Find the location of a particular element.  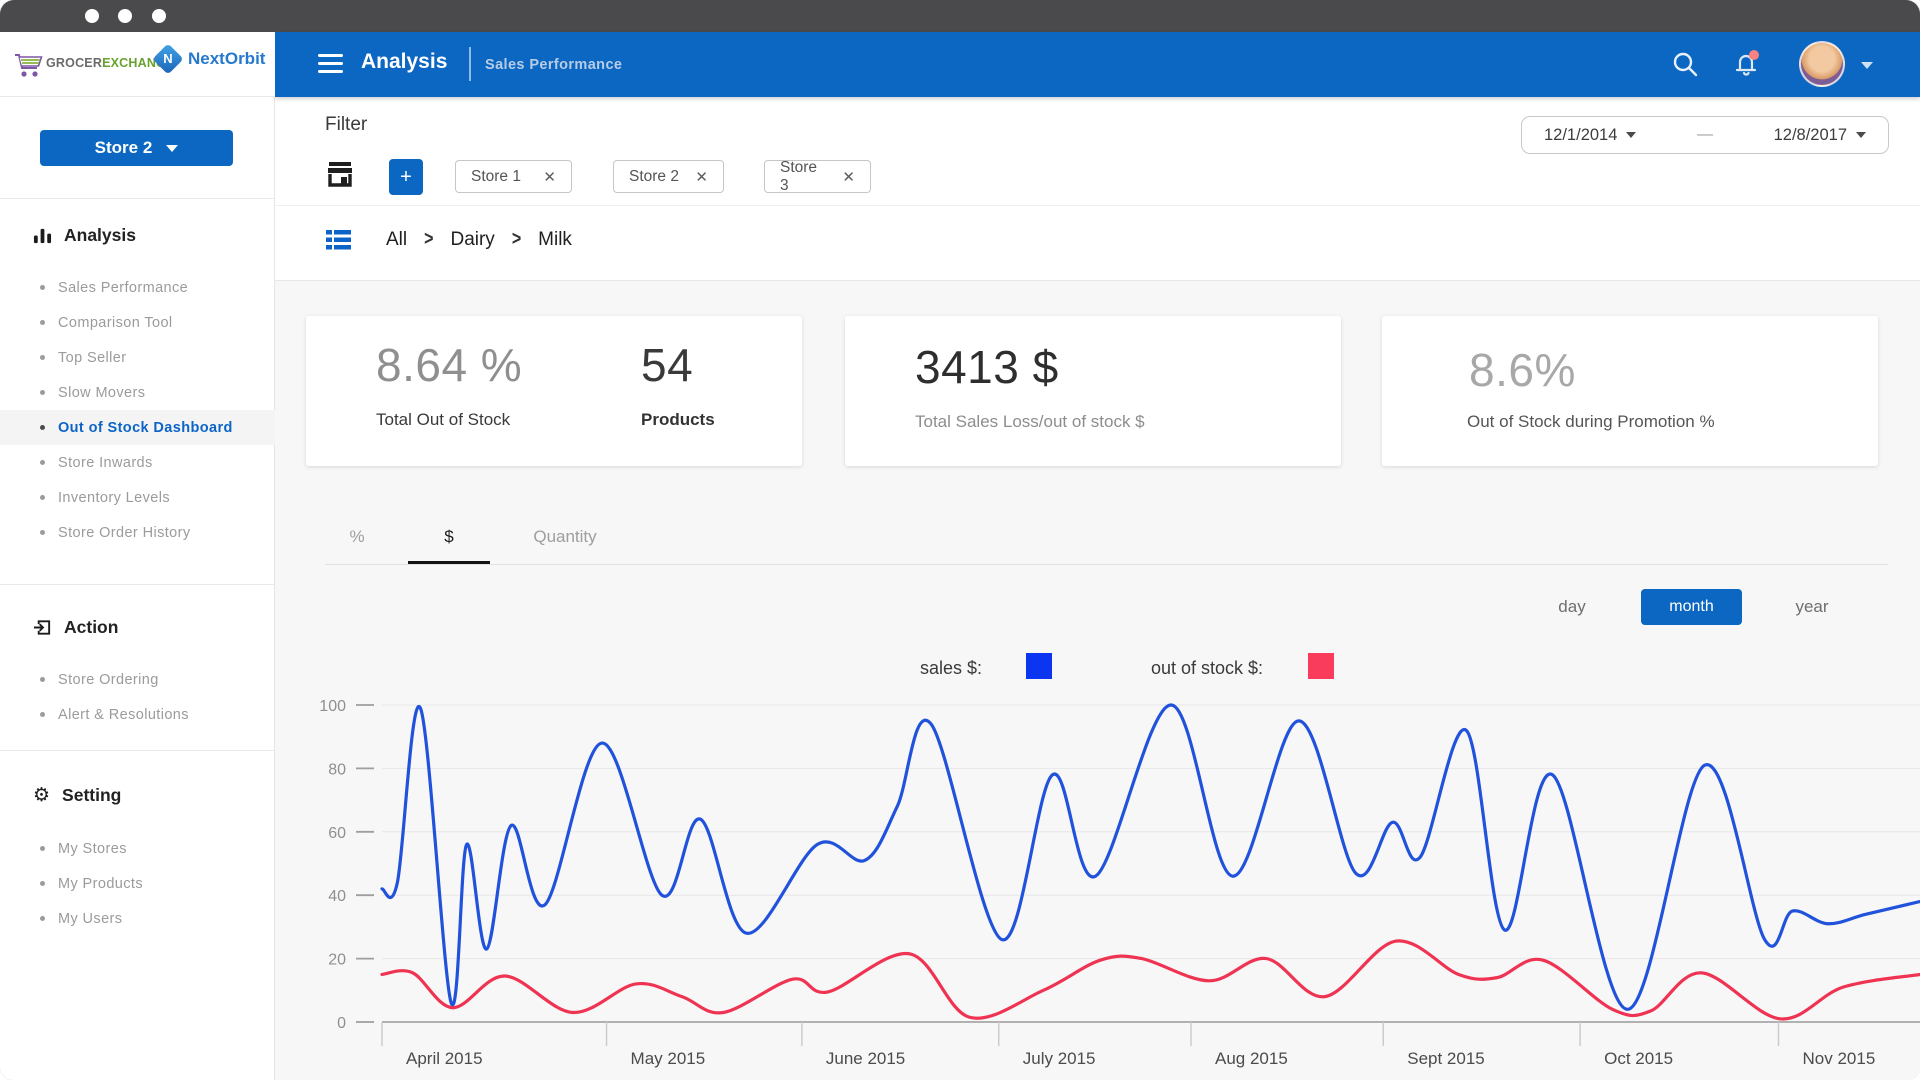

period-option-month: month is located at coordinates (1691, 607).